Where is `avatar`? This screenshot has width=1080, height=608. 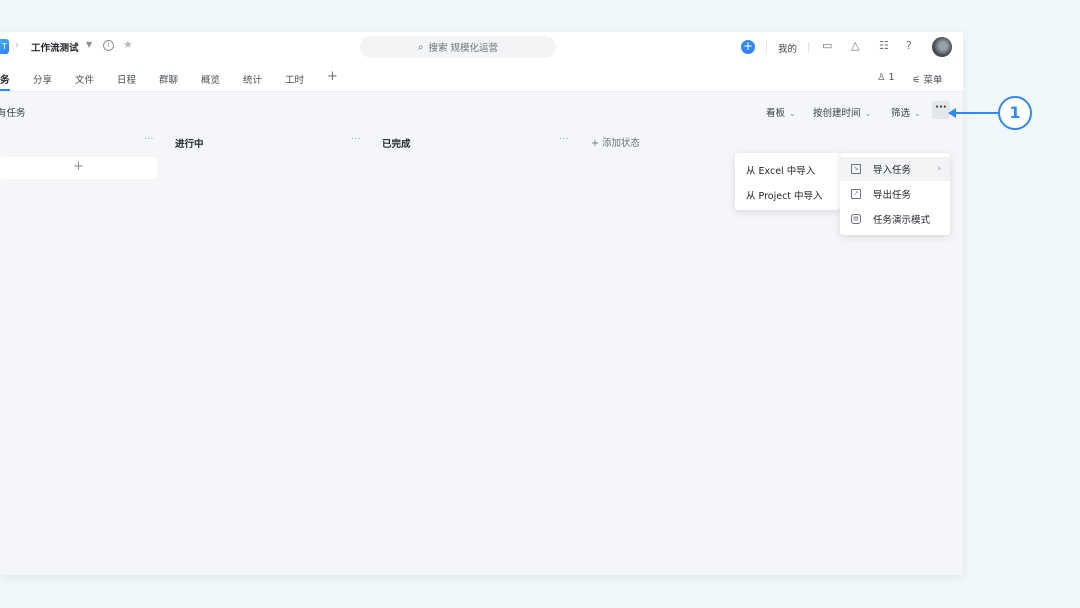
avatar is located at coordinates (942, 47).